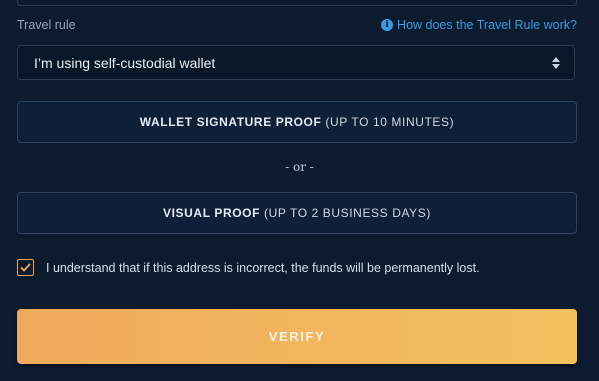  What do you see at coordinates (390, 122) in the screenshot?
I see `wallet-proof-duration: (UP TO 10 MINUTES)` at bounding box center [390, 122].